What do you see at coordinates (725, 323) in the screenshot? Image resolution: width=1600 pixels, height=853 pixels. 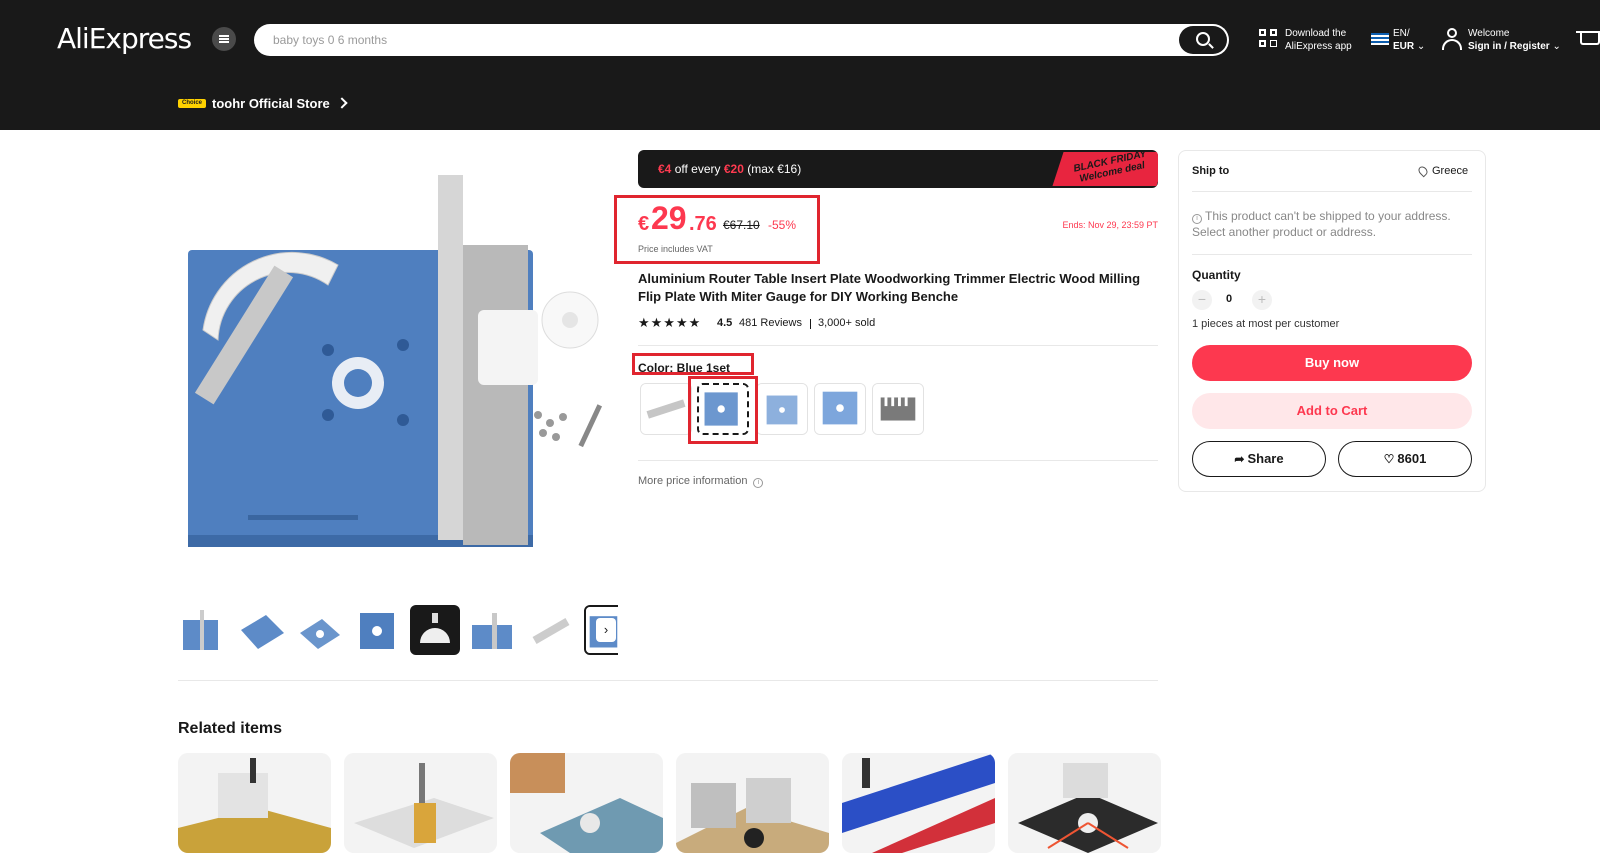 I see `rating-value: 4.5` at bounding box center [725, 323].